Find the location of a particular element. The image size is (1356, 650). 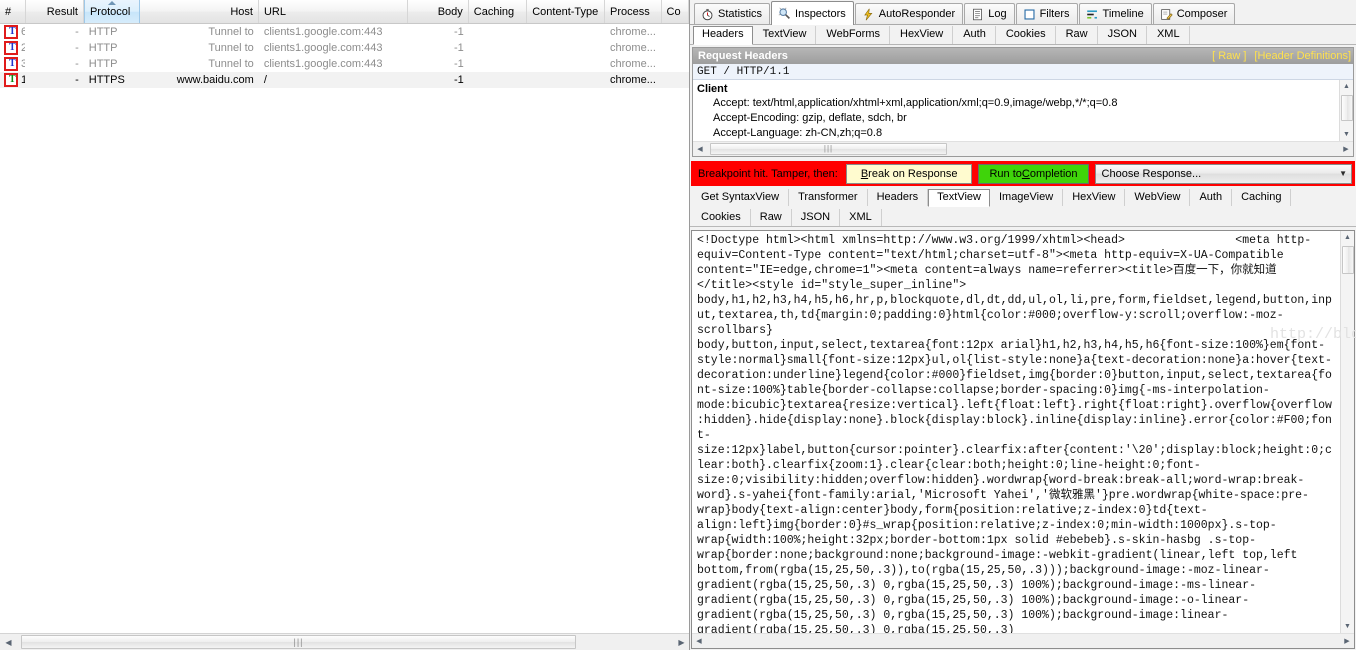

request-tab-xml: XML is located at coordinates (1169, 35).